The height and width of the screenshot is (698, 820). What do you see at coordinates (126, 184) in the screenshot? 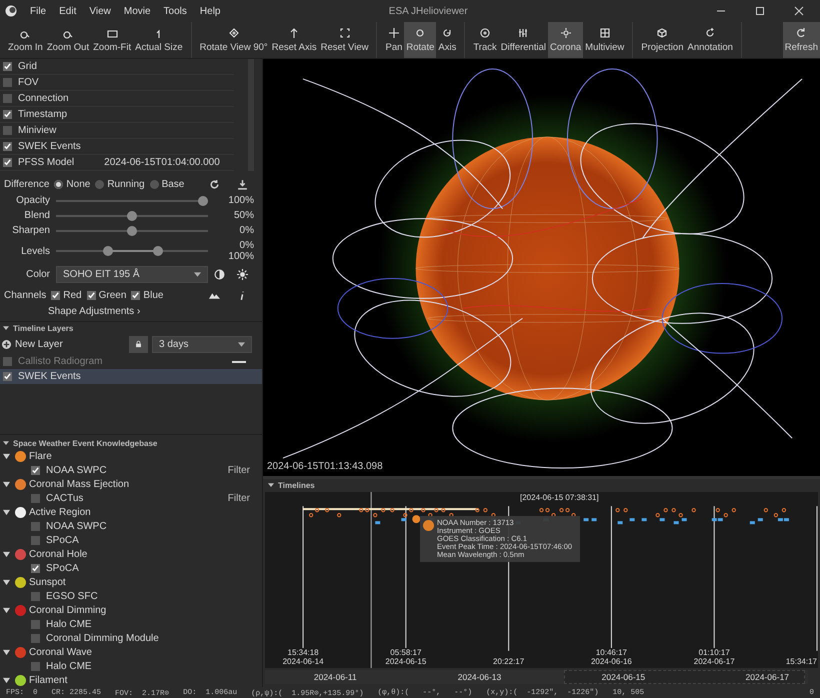
I see `radio-label: Running` at bounding box center [126, 184].